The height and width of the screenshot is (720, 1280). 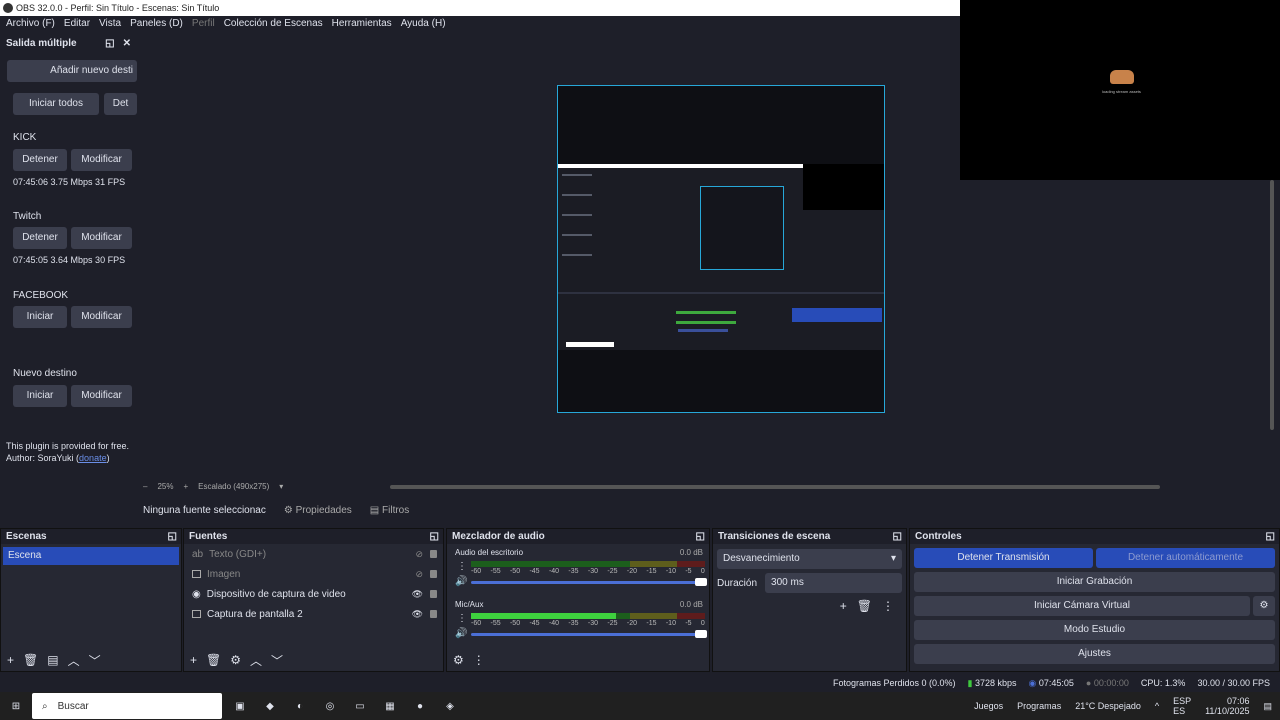 What do you see at coordinates (313, 594) in the screenshot?
I see `source-item: ◉ Dispositivo de captura de video 👁` at bounding box center [313, 594].